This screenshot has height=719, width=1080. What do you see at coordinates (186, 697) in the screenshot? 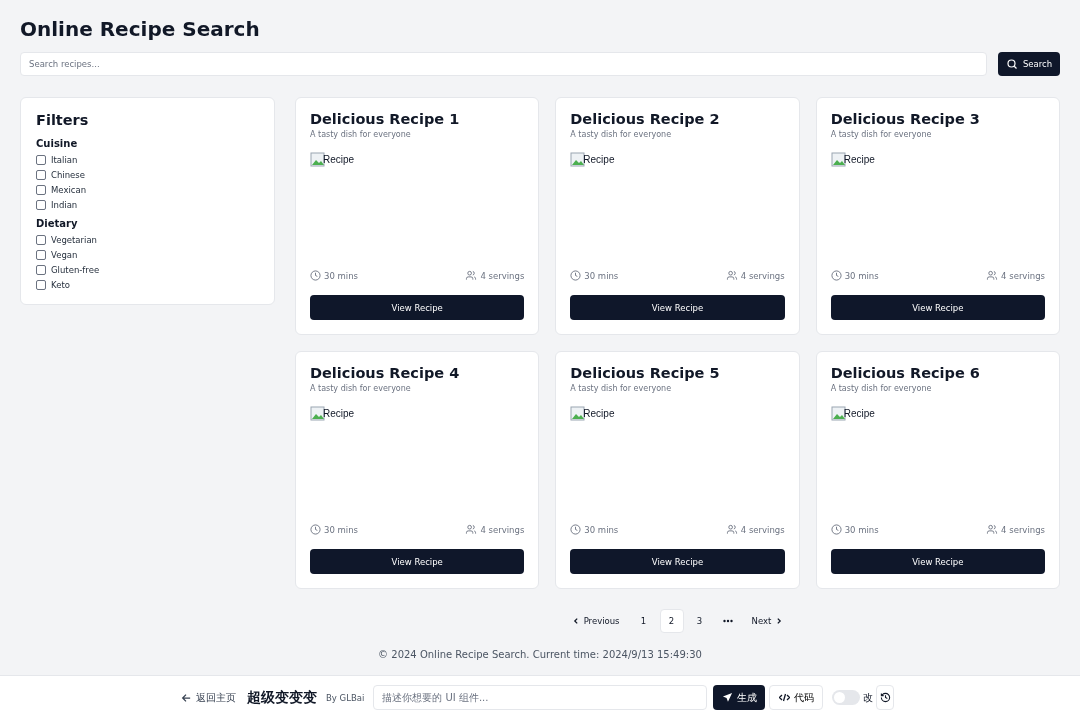
I see `arrow-left-icon` at bounding box center [186, 697].